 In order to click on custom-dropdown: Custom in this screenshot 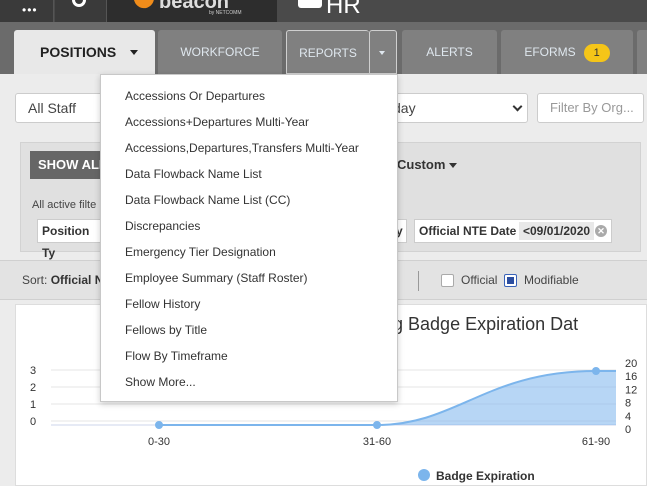, I will do `click(427, 164)`.